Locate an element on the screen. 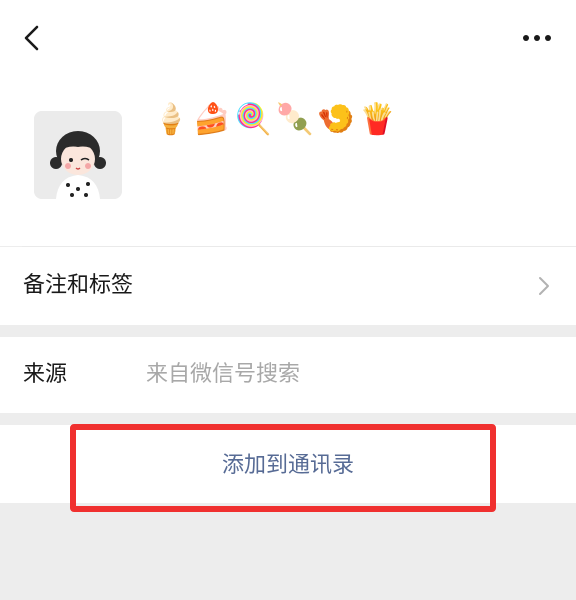  source-value: 来自微信号搜索 is located at coordinates (223, 374).